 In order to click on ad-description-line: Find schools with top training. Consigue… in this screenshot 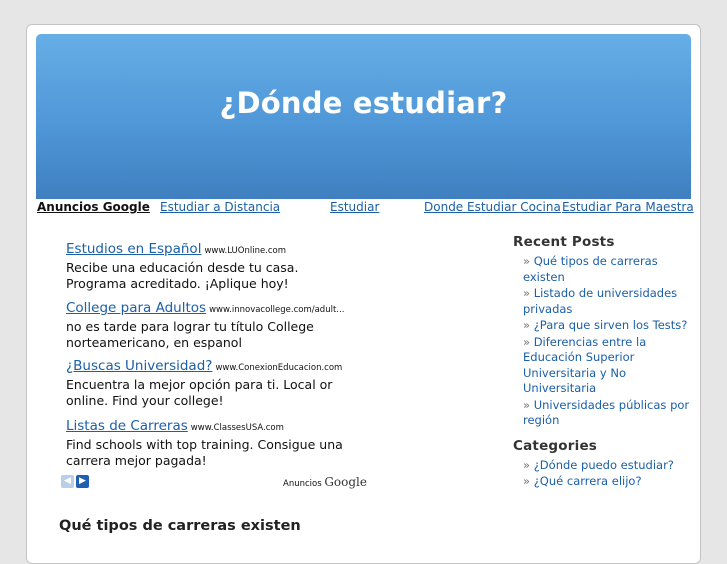, I will do `click(204, 444)`.